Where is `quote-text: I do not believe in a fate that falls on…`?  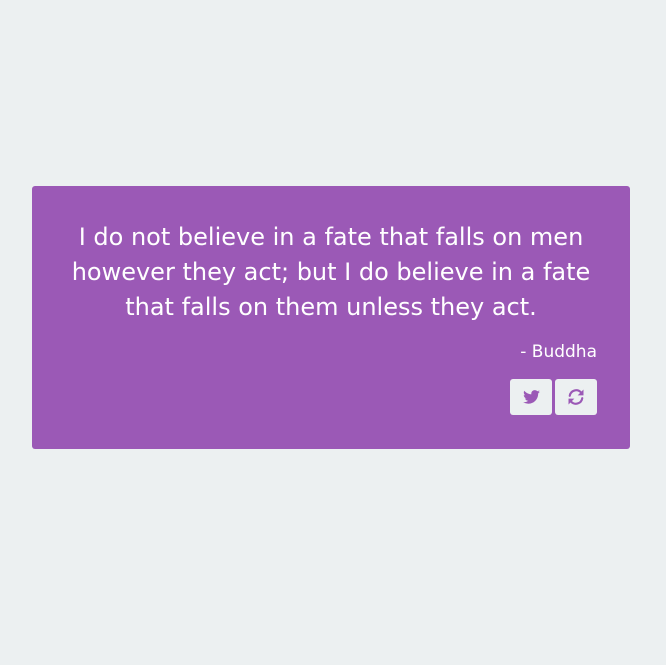
quote-text: I do not believe in a fate that falls on… is located at coordinates (331, 272).